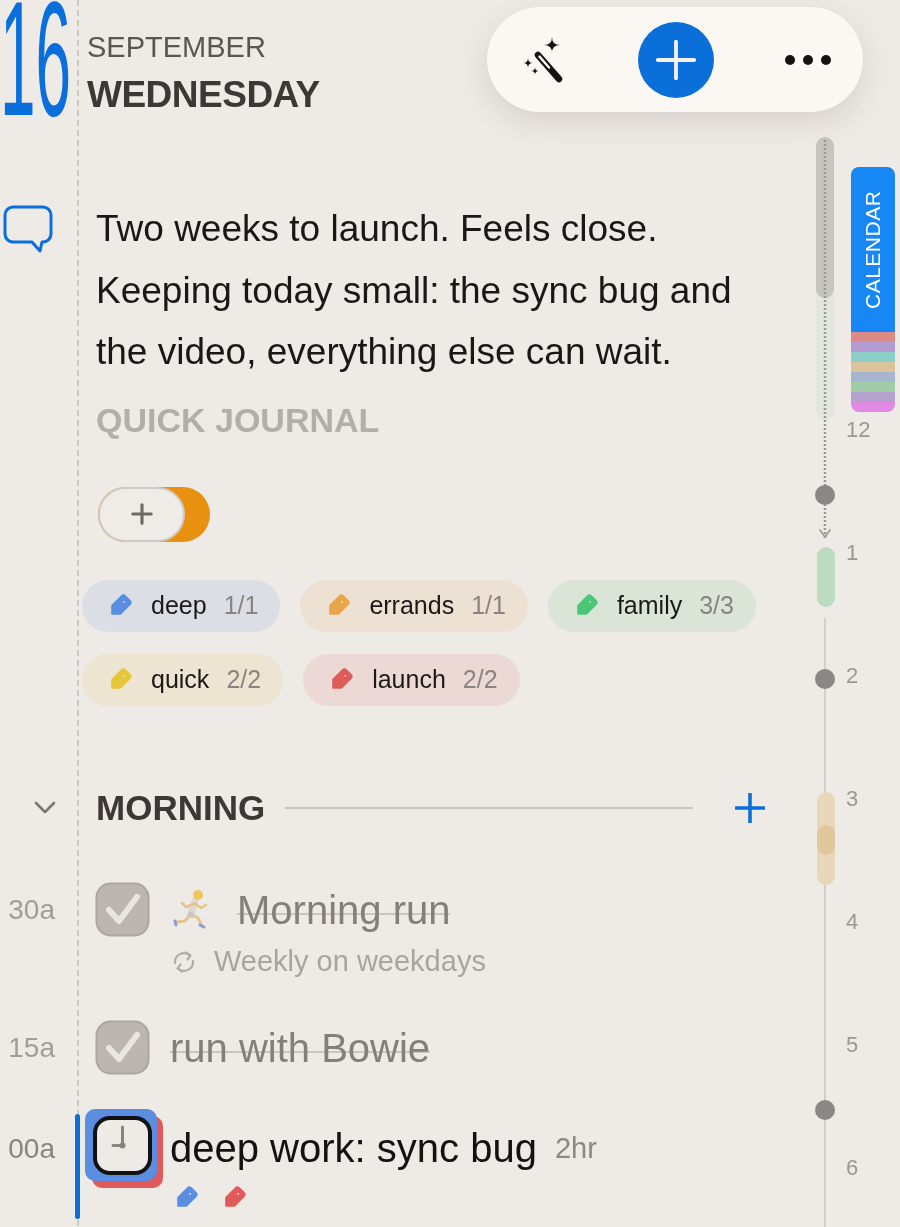 The width and height of the screenshot is (900, 1227). Describe the element at coordinates (411, 679) in the screenshot. I see `tag-chip: launch 2/2` at that location.